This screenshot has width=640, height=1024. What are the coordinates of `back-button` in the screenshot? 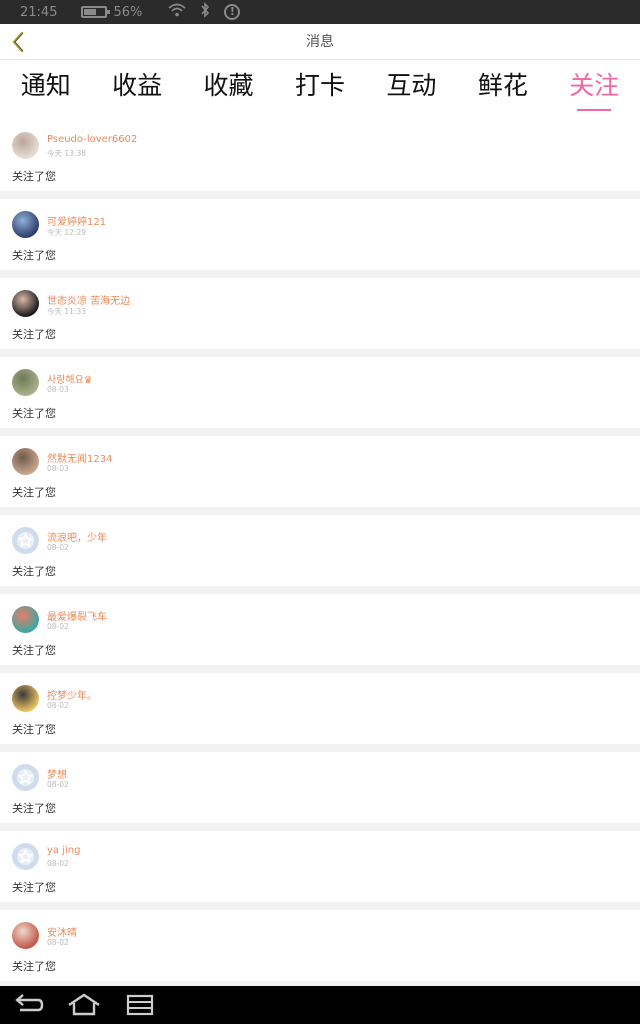 It's located at (18, 42).